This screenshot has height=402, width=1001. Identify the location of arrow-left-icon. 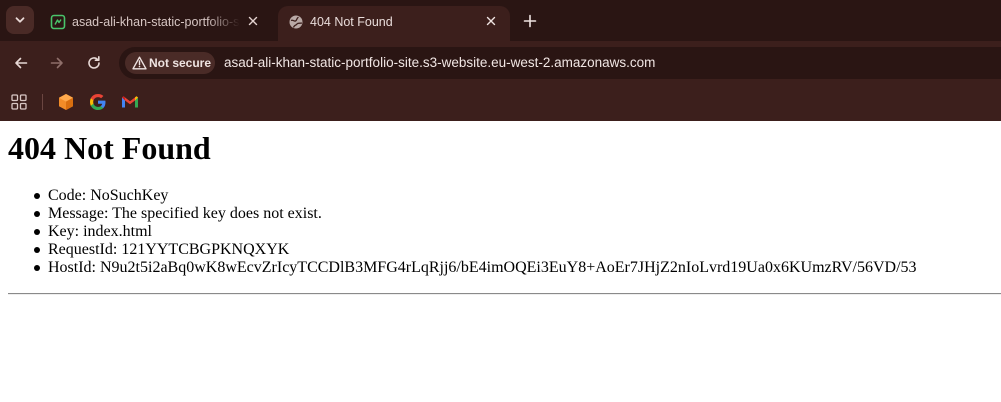
(21, 63).